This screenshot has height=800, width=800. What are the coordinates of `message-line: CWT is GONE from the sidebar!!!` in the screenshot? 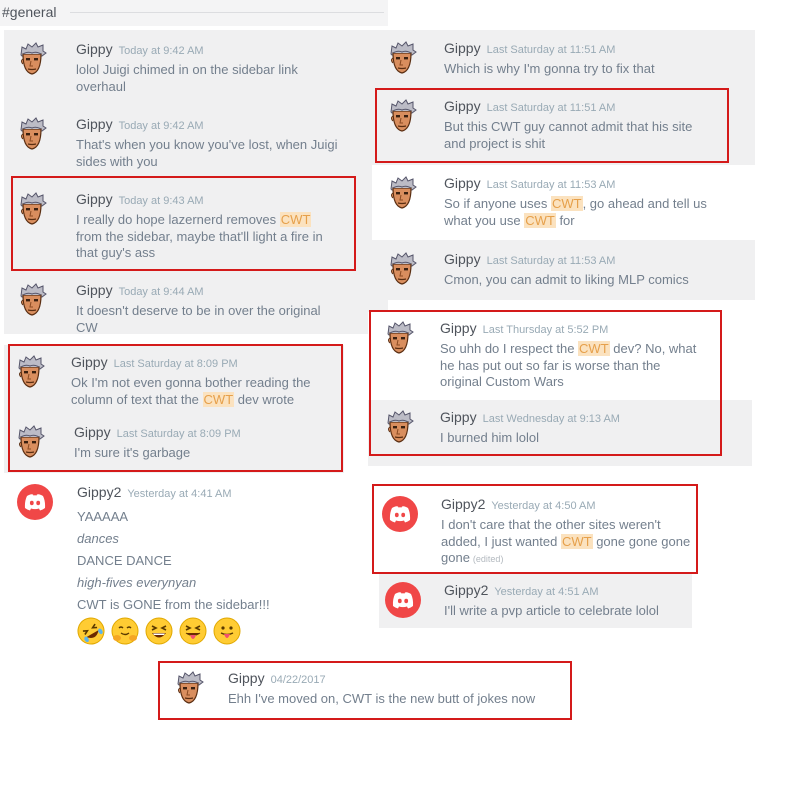 It's located at (219, 605).